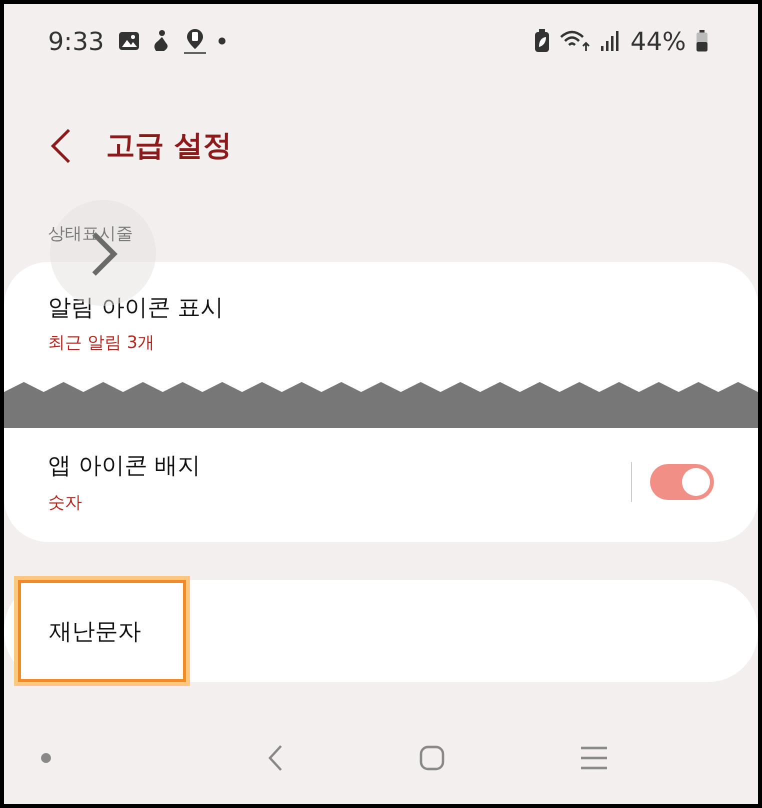 The height and width of the screenshot is (808, 762). I want to click on signal-icon, so click(610, 41).